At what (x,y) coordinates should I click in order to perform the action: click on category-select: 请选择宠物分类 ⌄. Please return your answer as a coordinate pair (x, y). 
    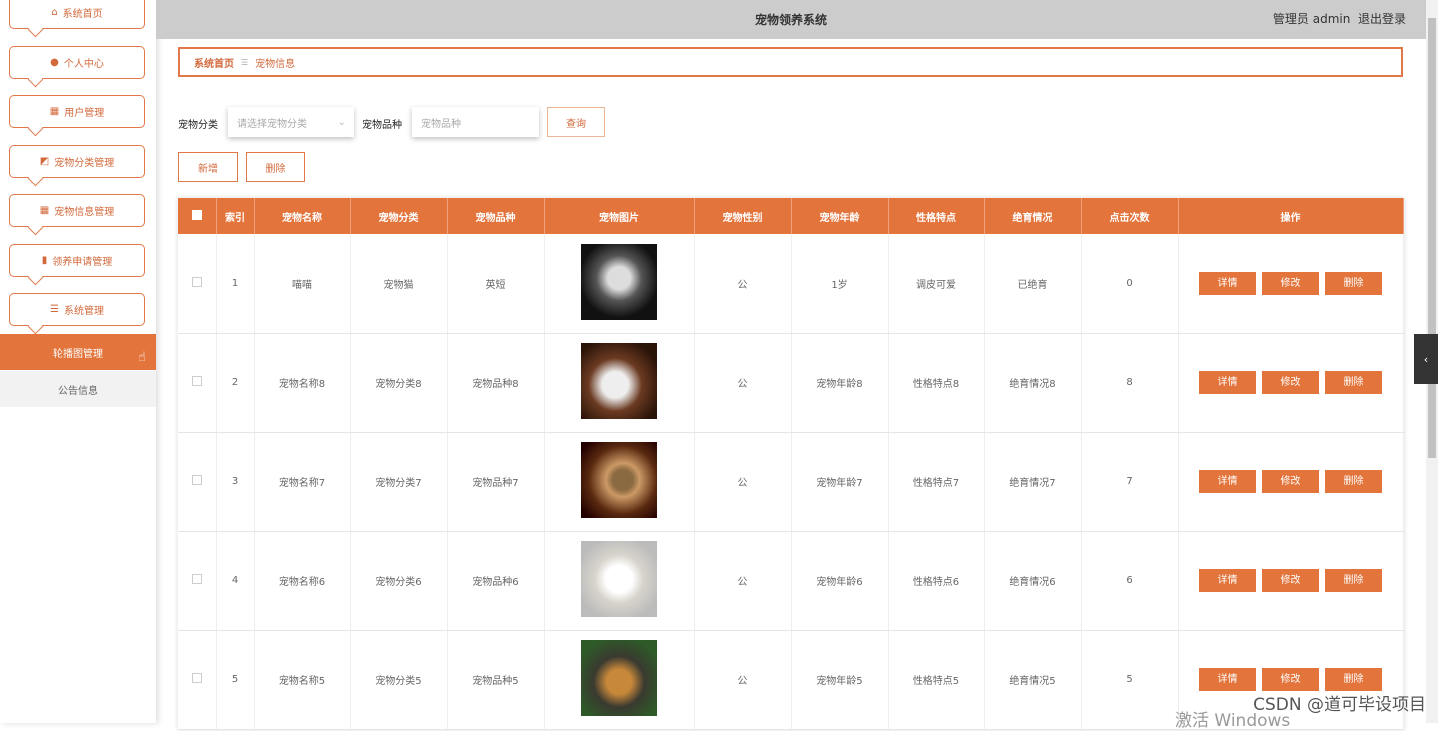
    Looking at the image, I should click on (291, 122).